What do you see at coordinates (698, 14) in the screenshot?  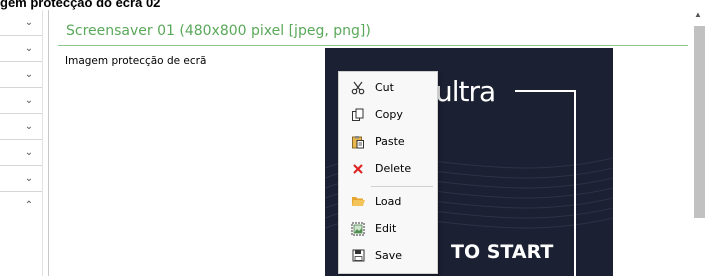 I see `scroll-up-arrow-icon: ▲` at bounding box center [698, 14].